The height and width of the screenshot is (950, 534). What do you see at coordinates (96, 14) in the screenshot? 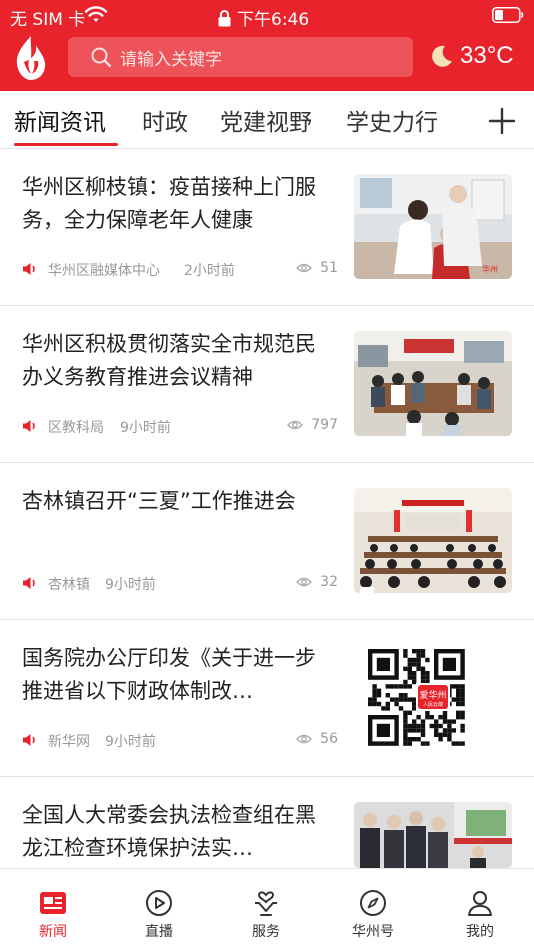
I see `wifi-icon` at bounding box center [96, 14].